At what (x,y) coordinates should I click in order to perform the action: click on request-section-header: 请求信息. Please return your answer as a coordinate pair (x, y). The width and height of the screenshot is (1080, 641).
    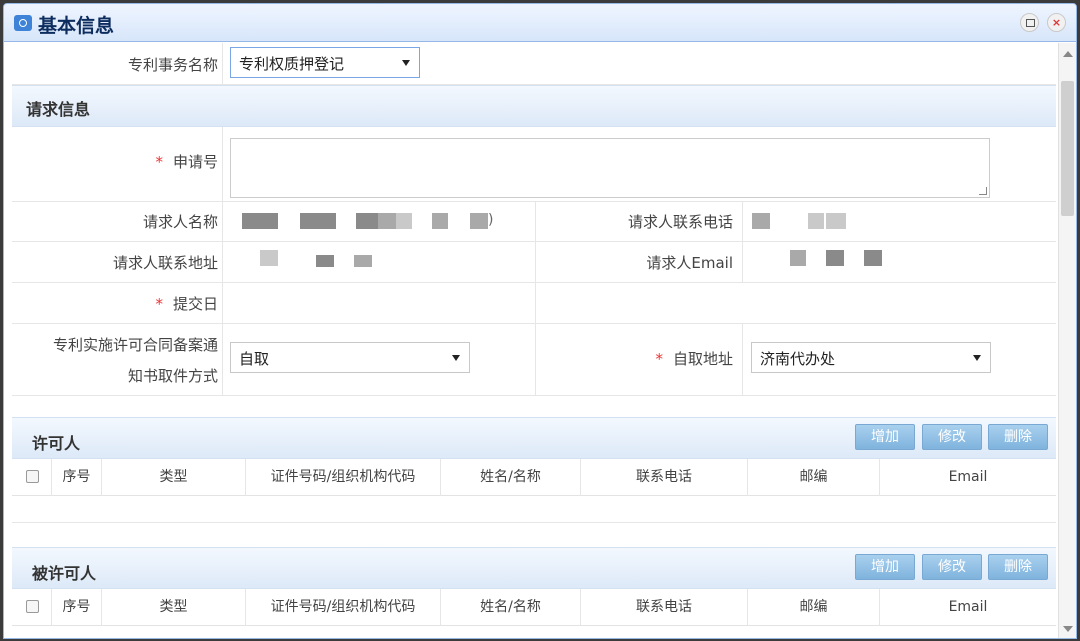
    Looking at the image, I should click on (534, 106).